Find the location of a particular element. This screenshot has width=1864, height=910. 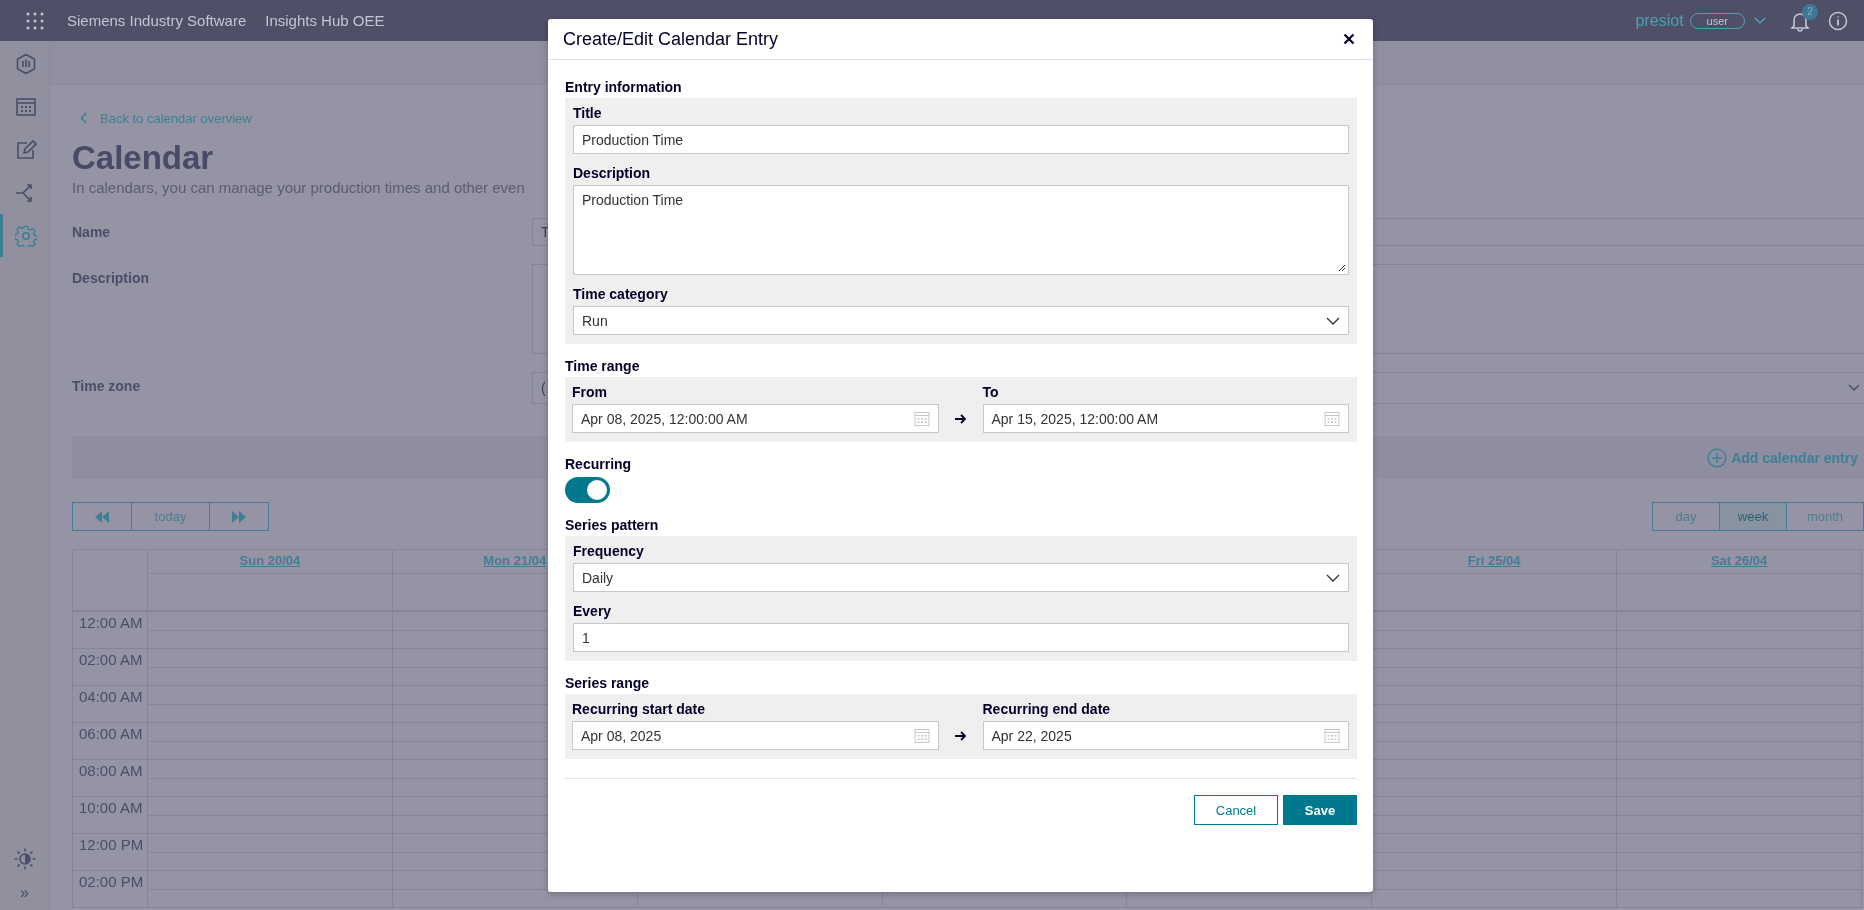

chevron-left-icon is located at coordinates (84, 118).